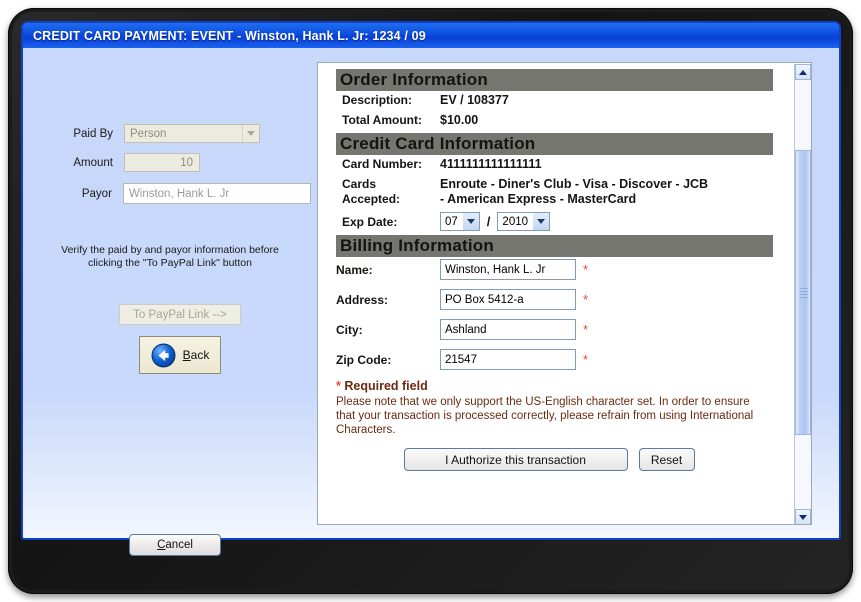 This screenshot has height=602, width=861. What do you see at coordinates (474, 100) in the screenshot?
I see `description-value: EV / 108377` at bounding box center [474, 100].